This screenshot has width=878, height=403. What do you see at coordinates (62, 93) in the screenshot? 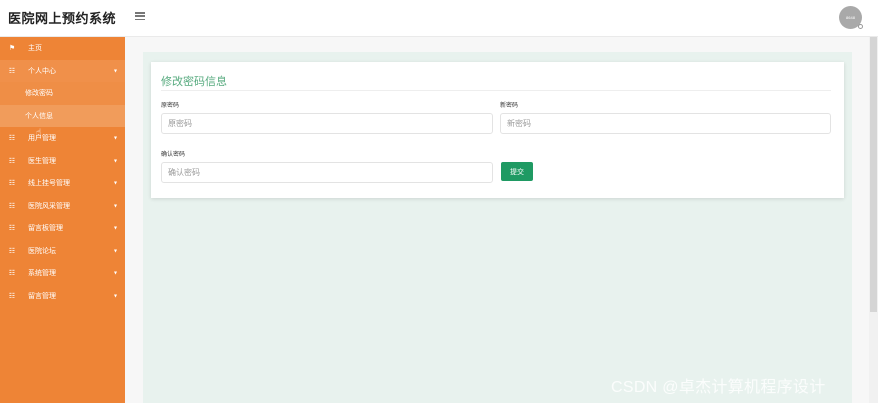
I see `sidebar-subitem-change-password: 修改密码` at bounding box center [62, 93].